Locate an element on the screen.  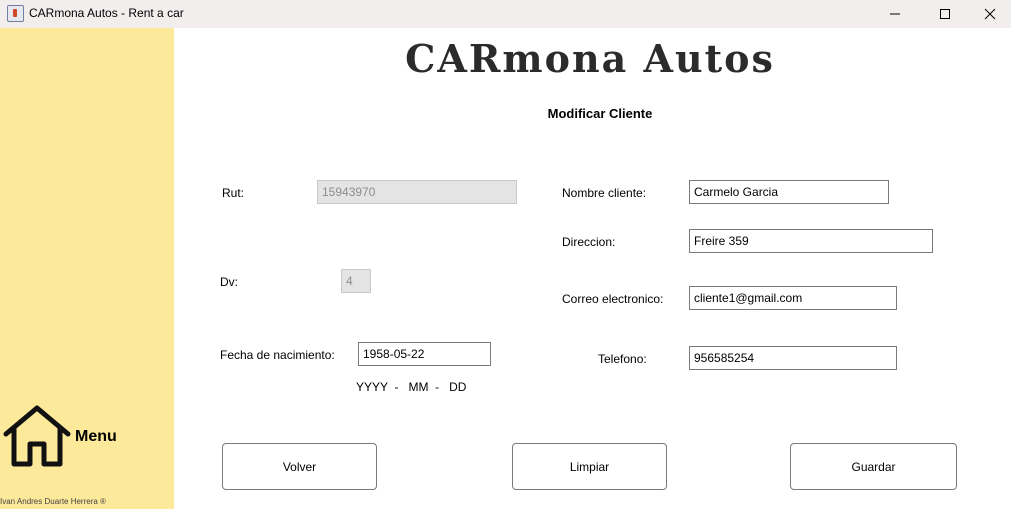
maximize-icon is located at coordinates (945, 14).